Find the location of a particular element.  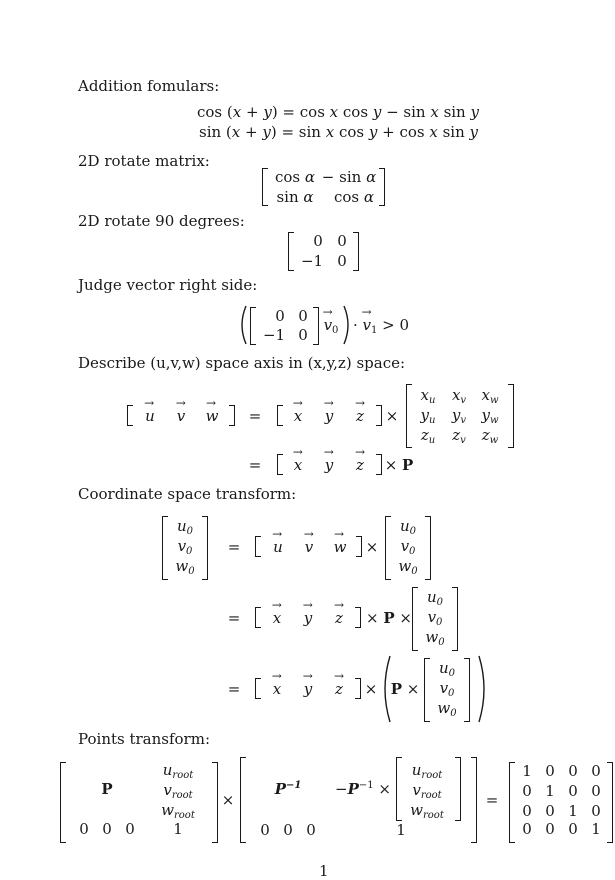

heading-judge: Judge vector right side: is located at coordinates (168, 285).